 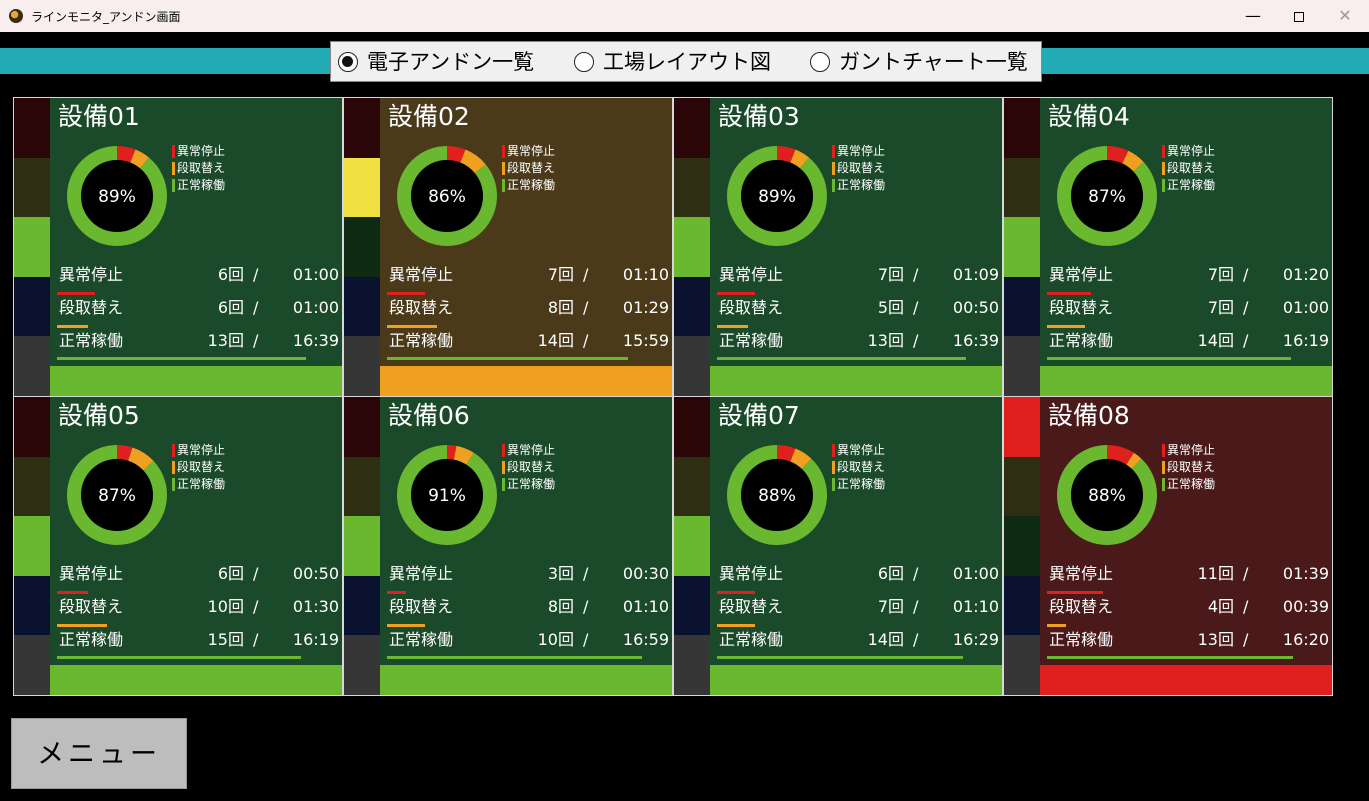 I want to click on setup-row: 段取替え 10回 / 01:30, so click(x=199, y=607).